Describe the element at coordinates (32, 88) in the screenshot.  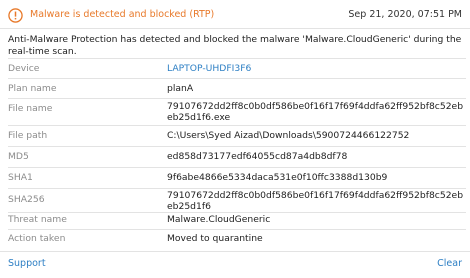
I see `detail-label: Plan name` at that location.